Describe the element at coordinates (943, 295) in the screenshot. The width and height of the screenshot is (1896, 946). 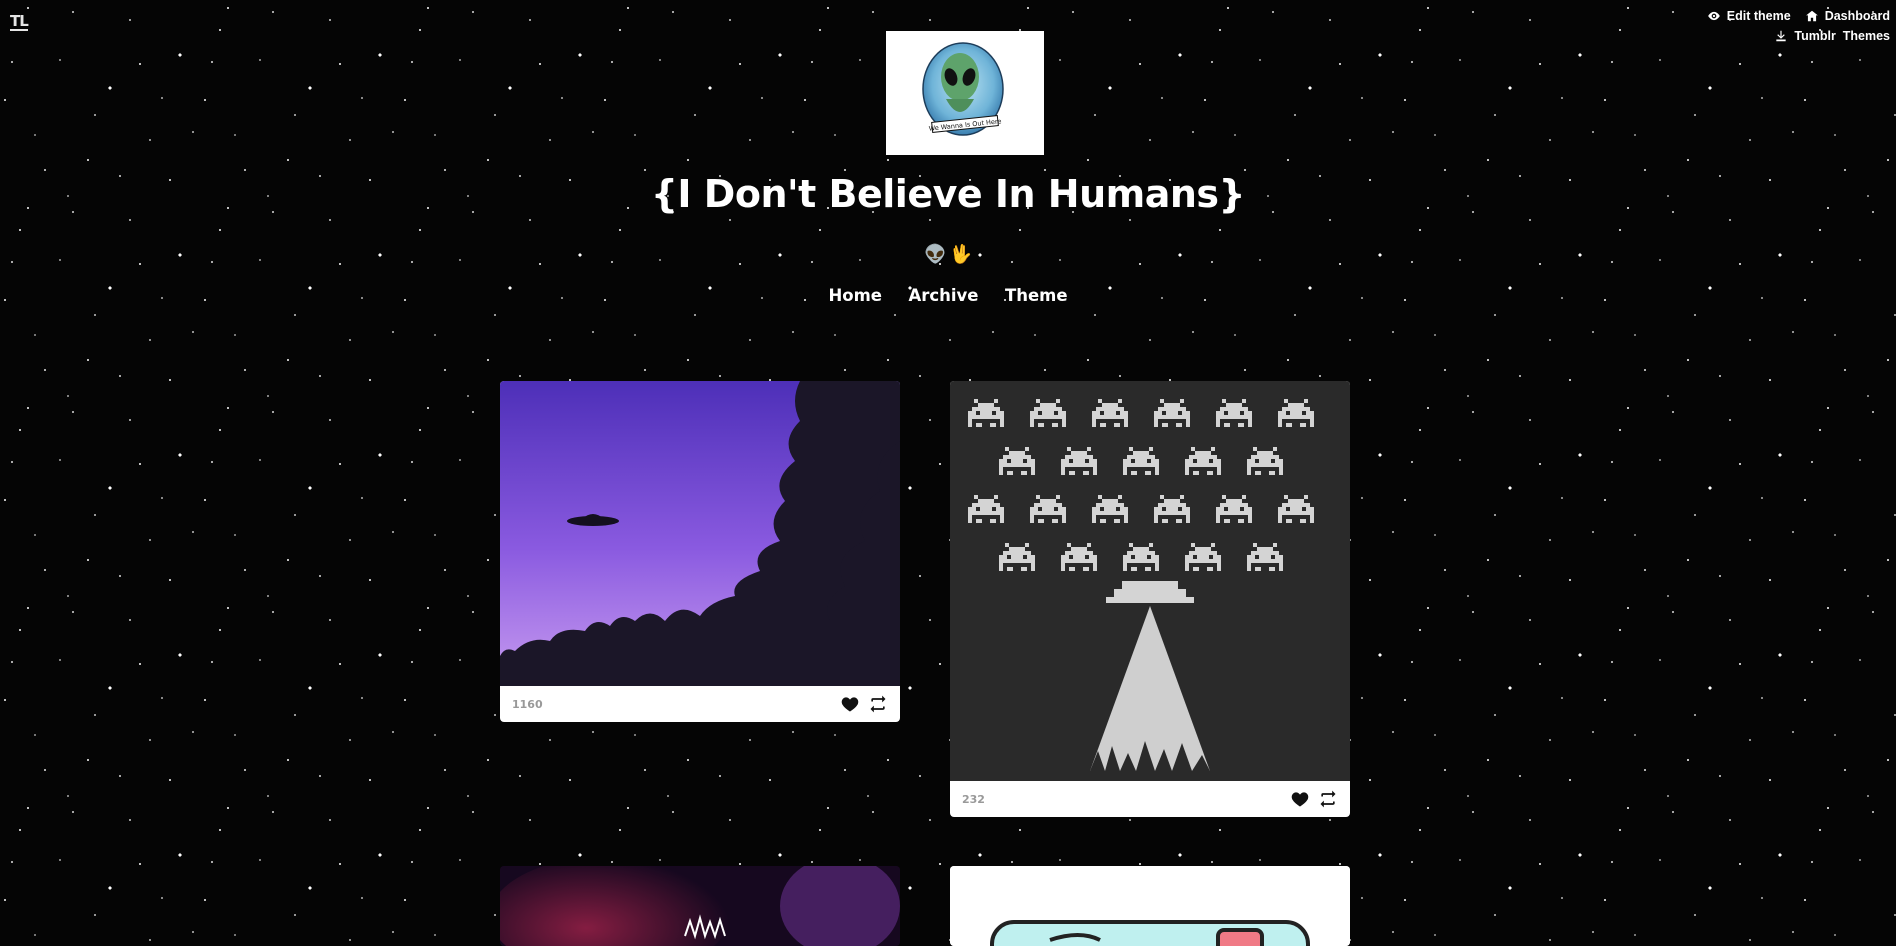
I see `nav-archive-link: Archive` at that location.